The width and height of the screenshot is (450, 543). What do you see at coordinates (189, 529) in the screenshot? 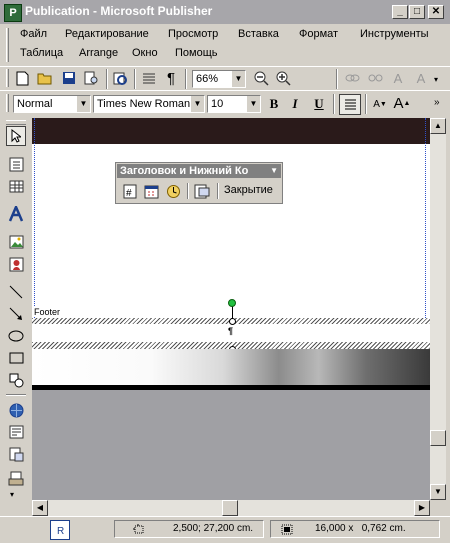
I see `position-field: 2,500; 27,200 cm.` at bounding box center [189, 529].